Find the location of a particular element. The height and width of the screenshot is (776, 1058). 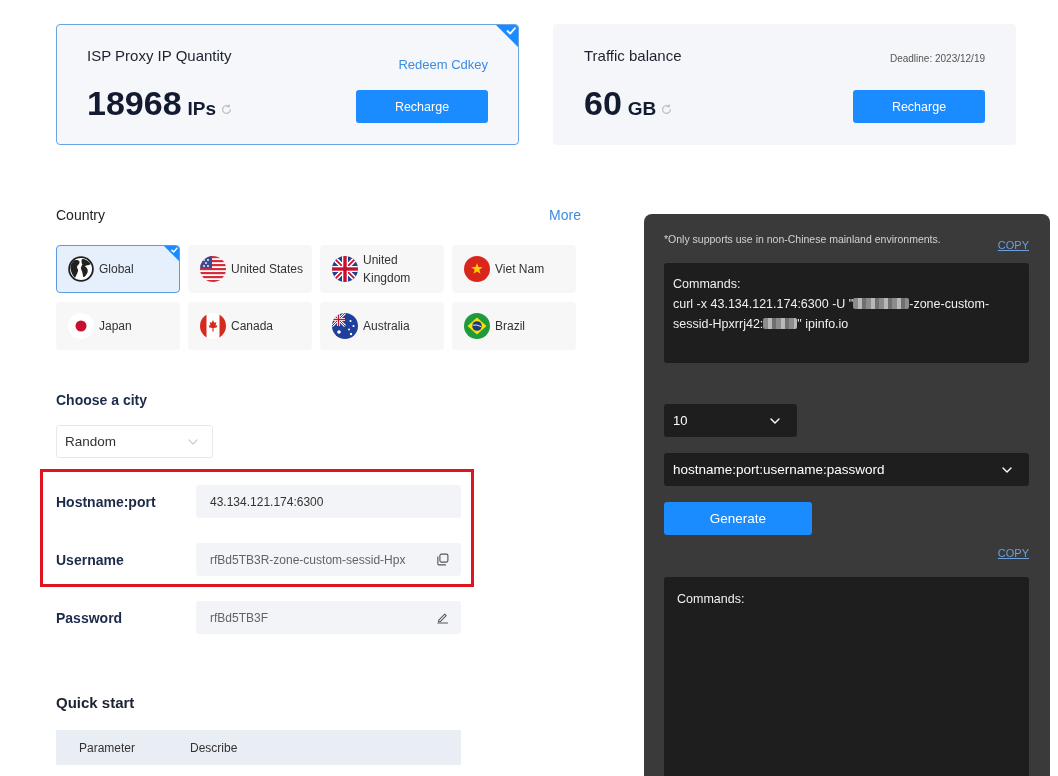

amount-value: 18968 is located at coordinates (134, 103).